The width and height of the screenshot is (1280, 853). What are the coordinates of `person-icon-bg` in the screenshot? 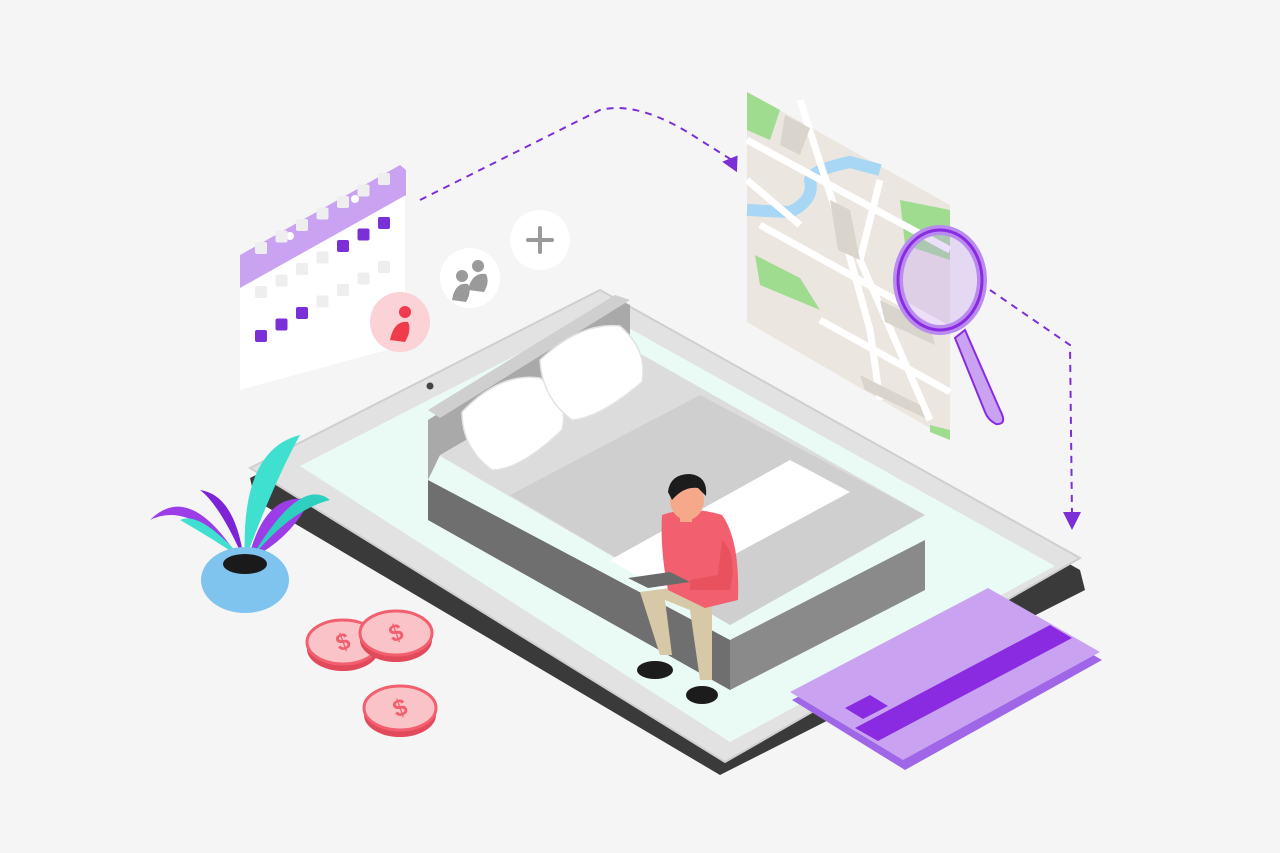 It's located at (400, 322).